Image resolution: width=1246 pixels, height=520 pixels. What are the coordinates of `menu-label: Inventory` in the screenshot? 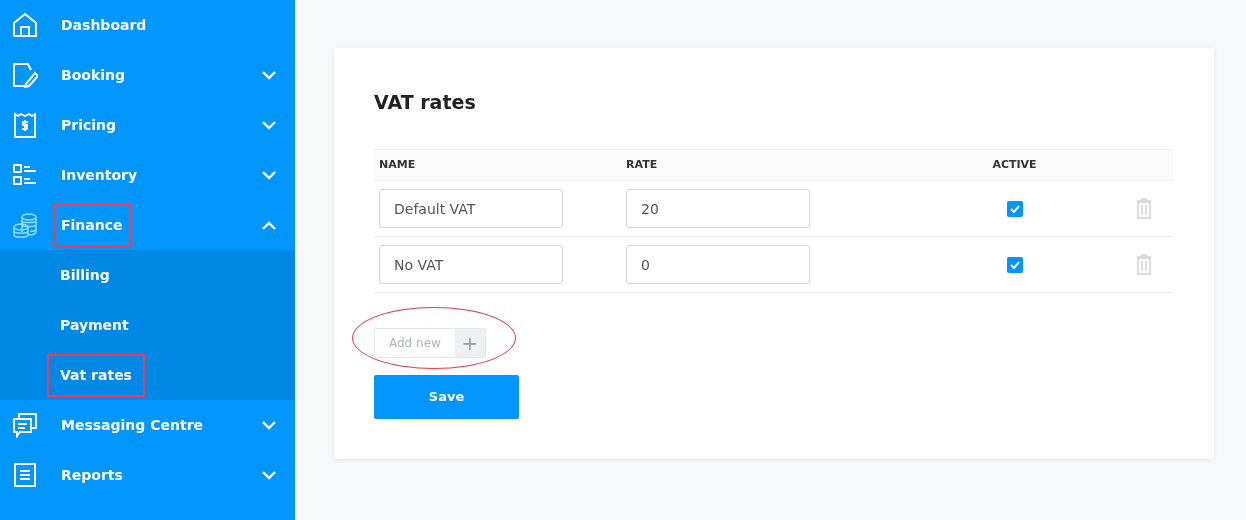 It's located at (99, 175).